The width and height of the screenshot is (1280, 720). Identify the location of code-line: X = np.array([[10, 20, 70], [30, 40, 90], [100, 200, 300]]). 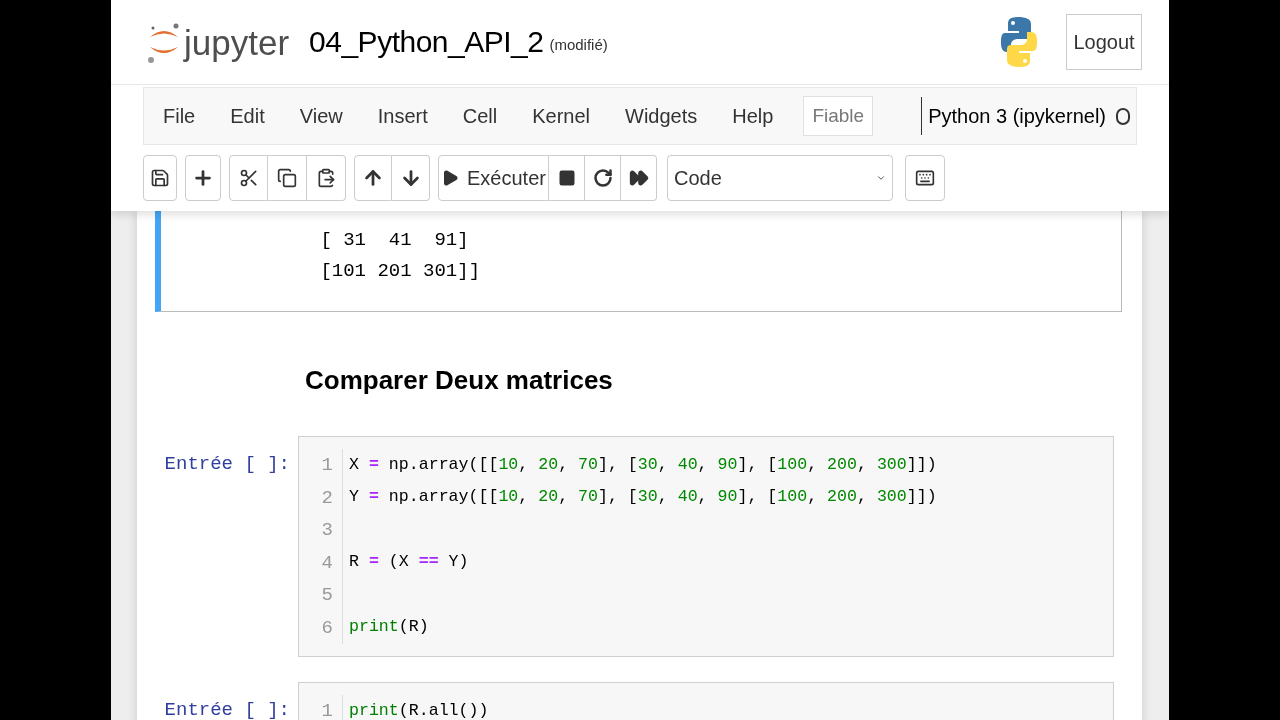
(643, 464).